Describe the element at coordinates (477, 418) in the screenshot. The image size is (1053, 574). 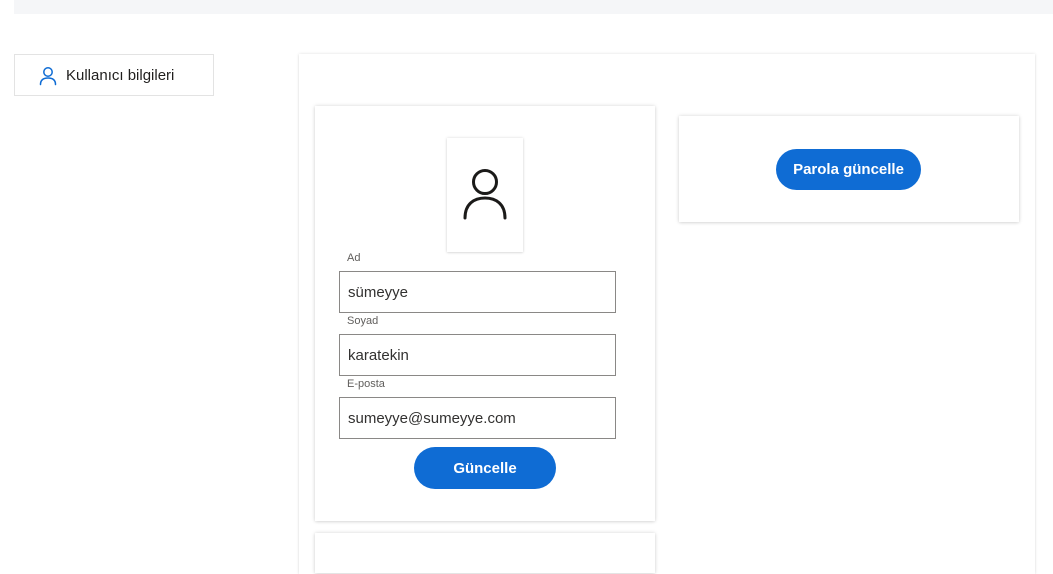
I see `email-field` at that location.